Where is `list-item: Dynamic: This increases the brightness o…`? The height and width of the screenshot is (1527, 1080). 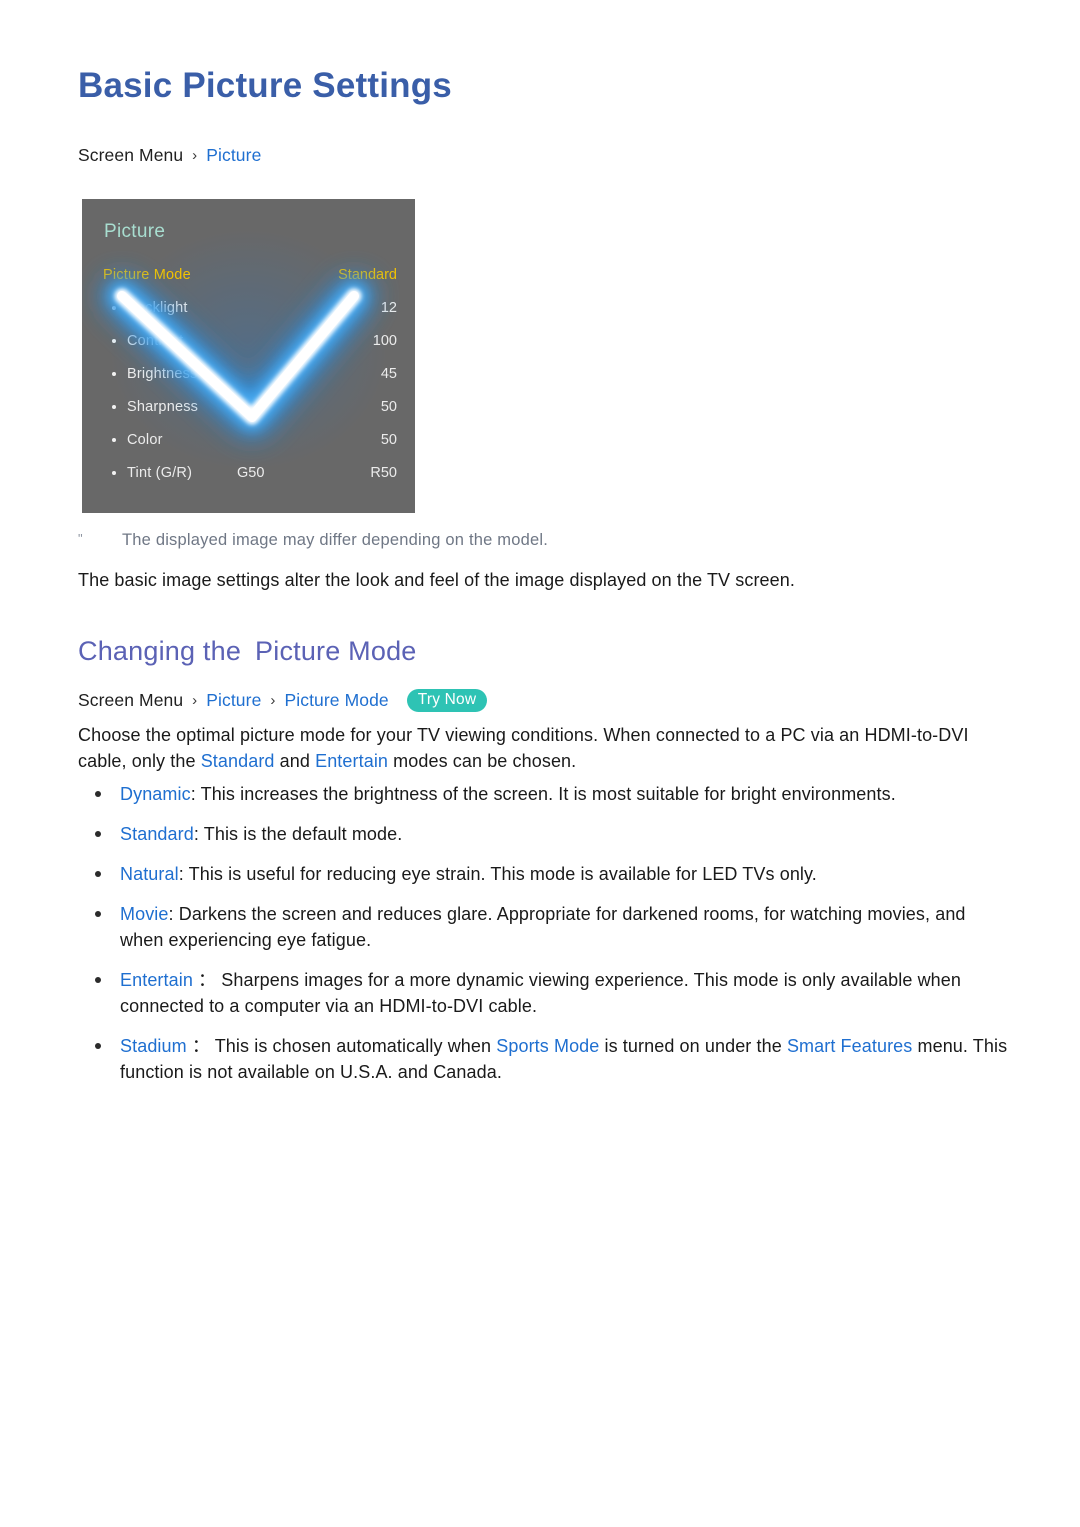
list-item: Dynamic: This increases the brightness o… is located at coordinates (545, 794).